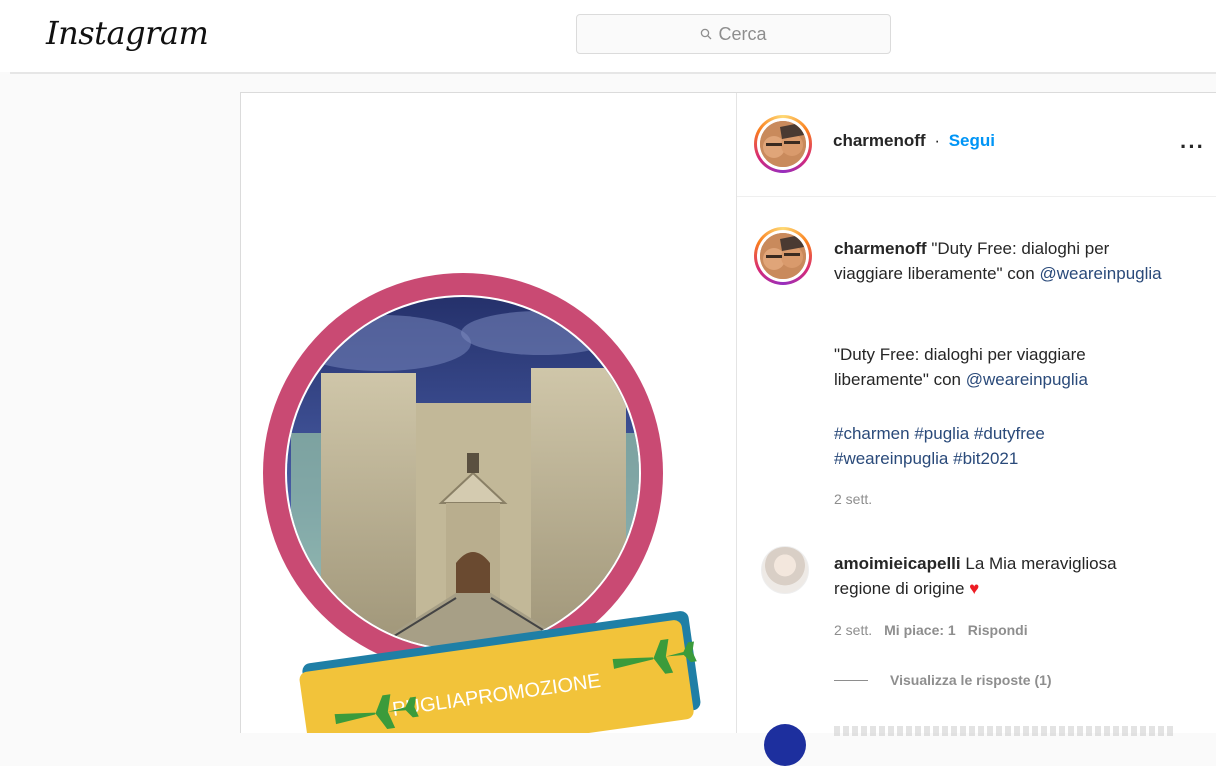  Describe the element at coordinates (785, 745) in the screenshot. I see `next-commenter-avatar` at that location.